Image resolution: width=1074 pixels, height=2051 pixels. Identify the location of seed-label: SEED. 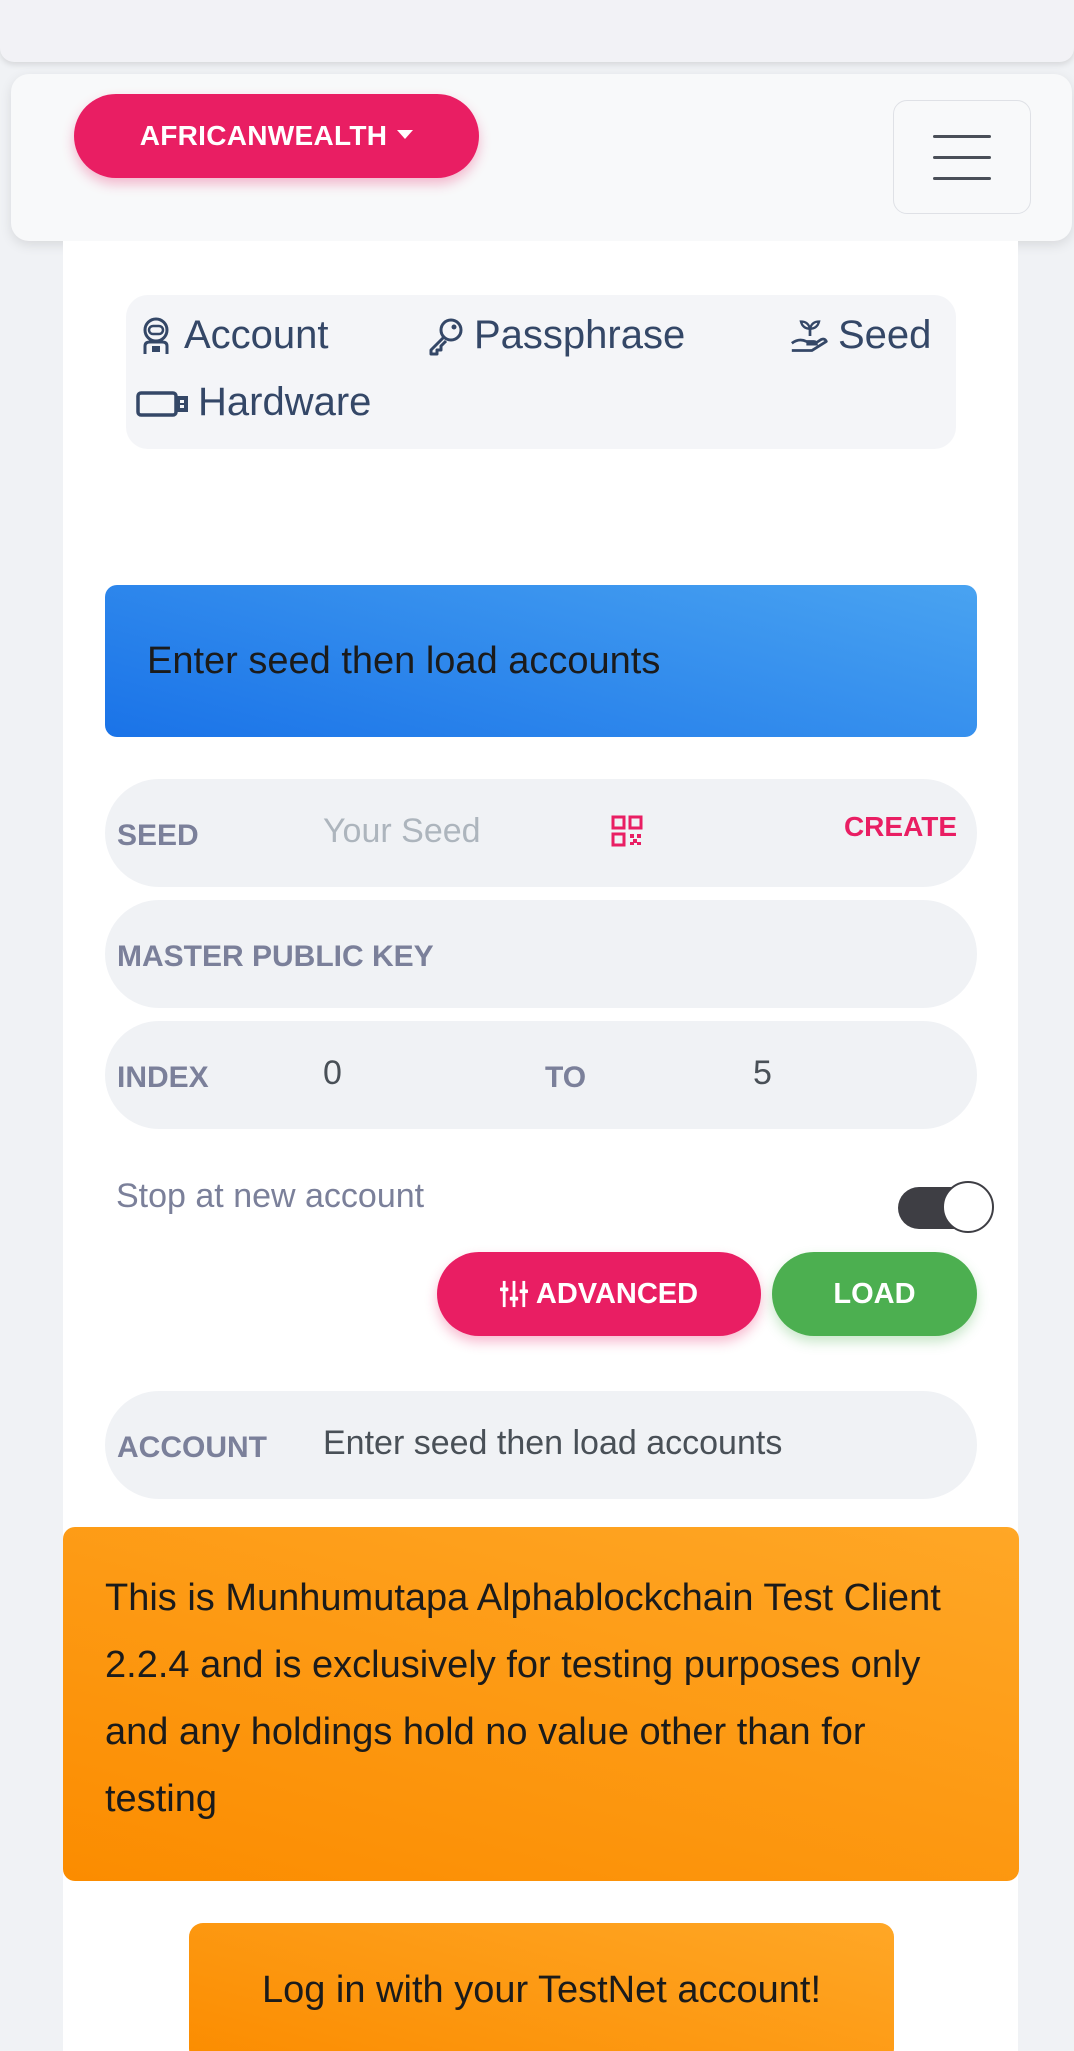
(158, 835).